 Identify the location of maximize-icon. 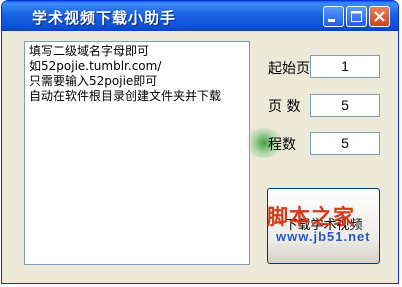
(356, 16).